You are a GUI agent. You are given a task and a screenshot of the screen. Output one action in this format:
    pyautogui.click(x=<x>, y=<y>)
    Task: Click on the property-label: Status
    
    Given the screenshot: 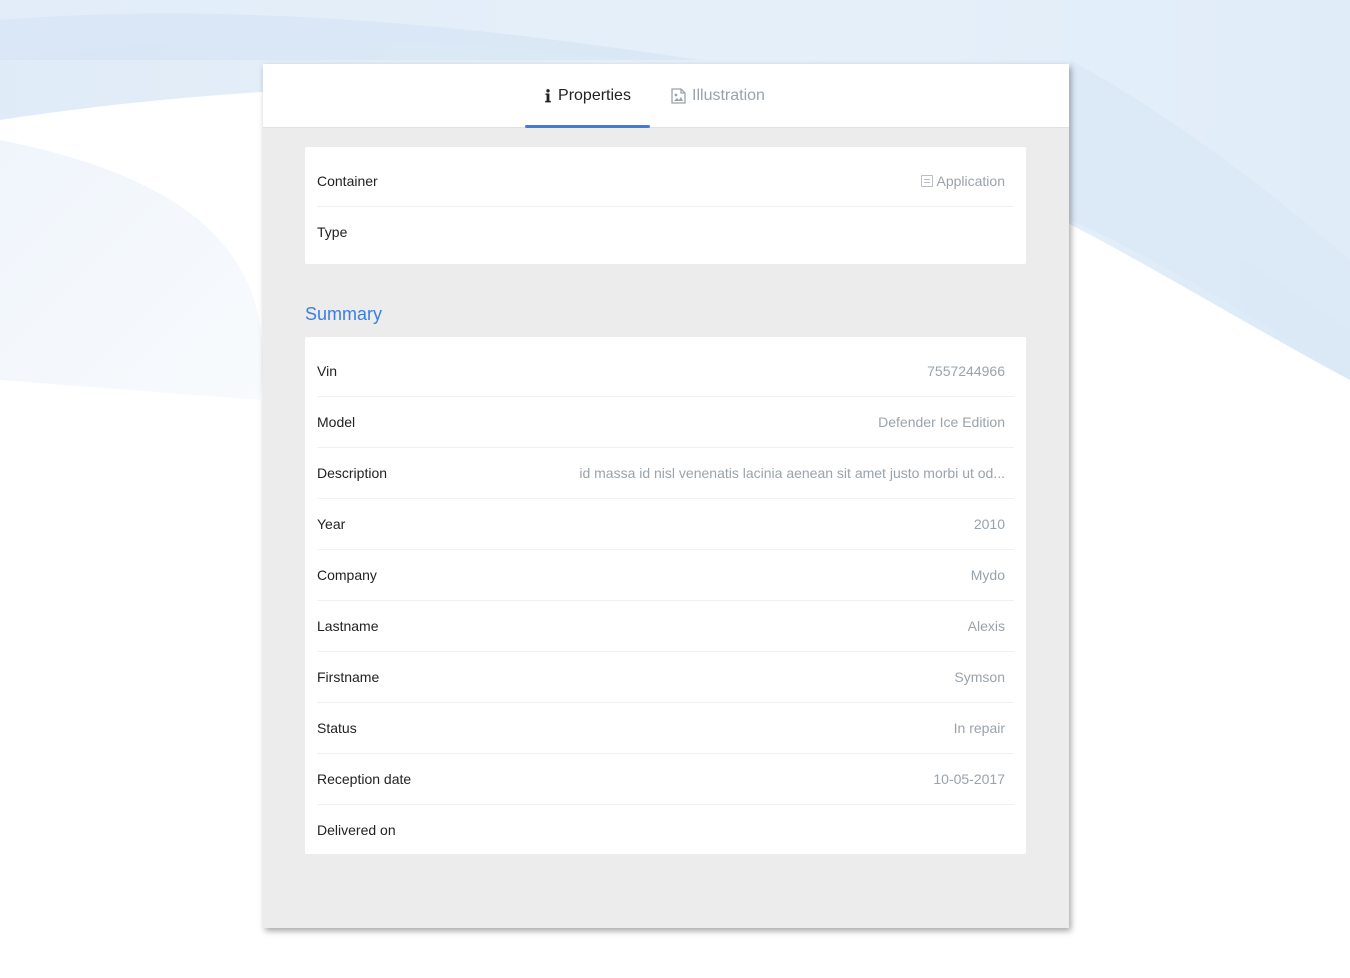 What is the action you would take?
    pyautogui.click(x=337, y=728)
    